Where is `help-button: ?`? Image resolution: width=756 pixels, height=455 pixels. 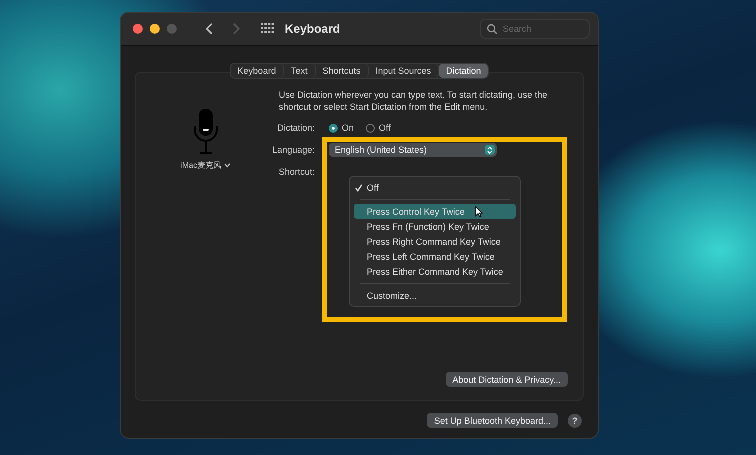 help-button: ? is located at coordinates (575, 421).